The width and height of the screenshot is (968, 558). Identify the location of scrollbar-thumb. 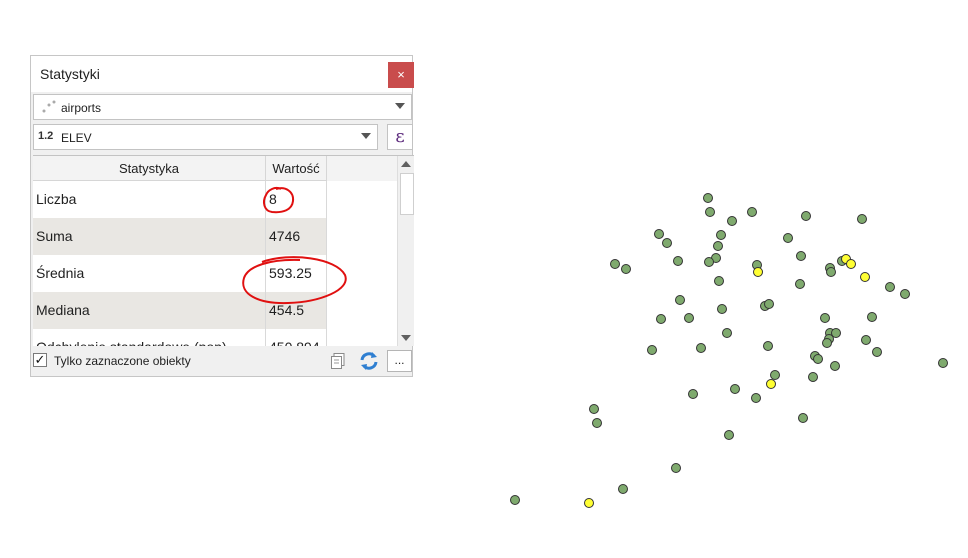
(407, 194).